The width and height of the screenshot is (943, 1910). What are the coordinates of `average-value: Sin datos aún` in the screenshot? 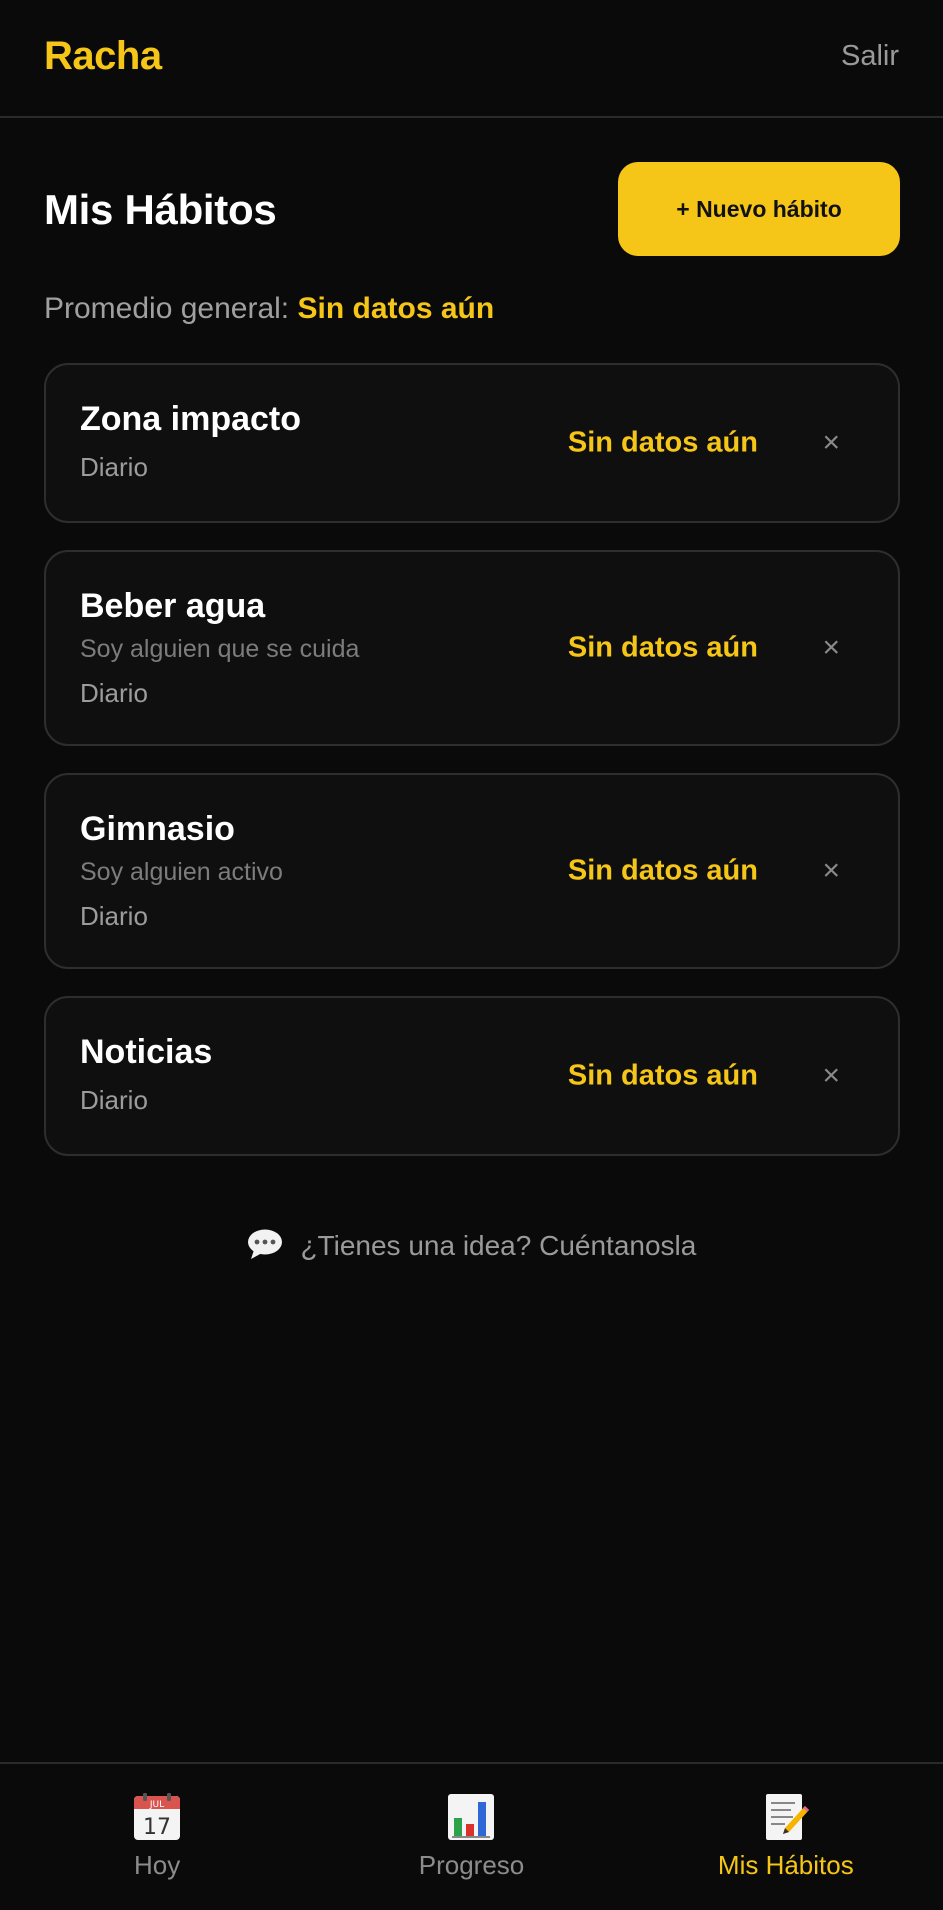 It's located at (396, 308).